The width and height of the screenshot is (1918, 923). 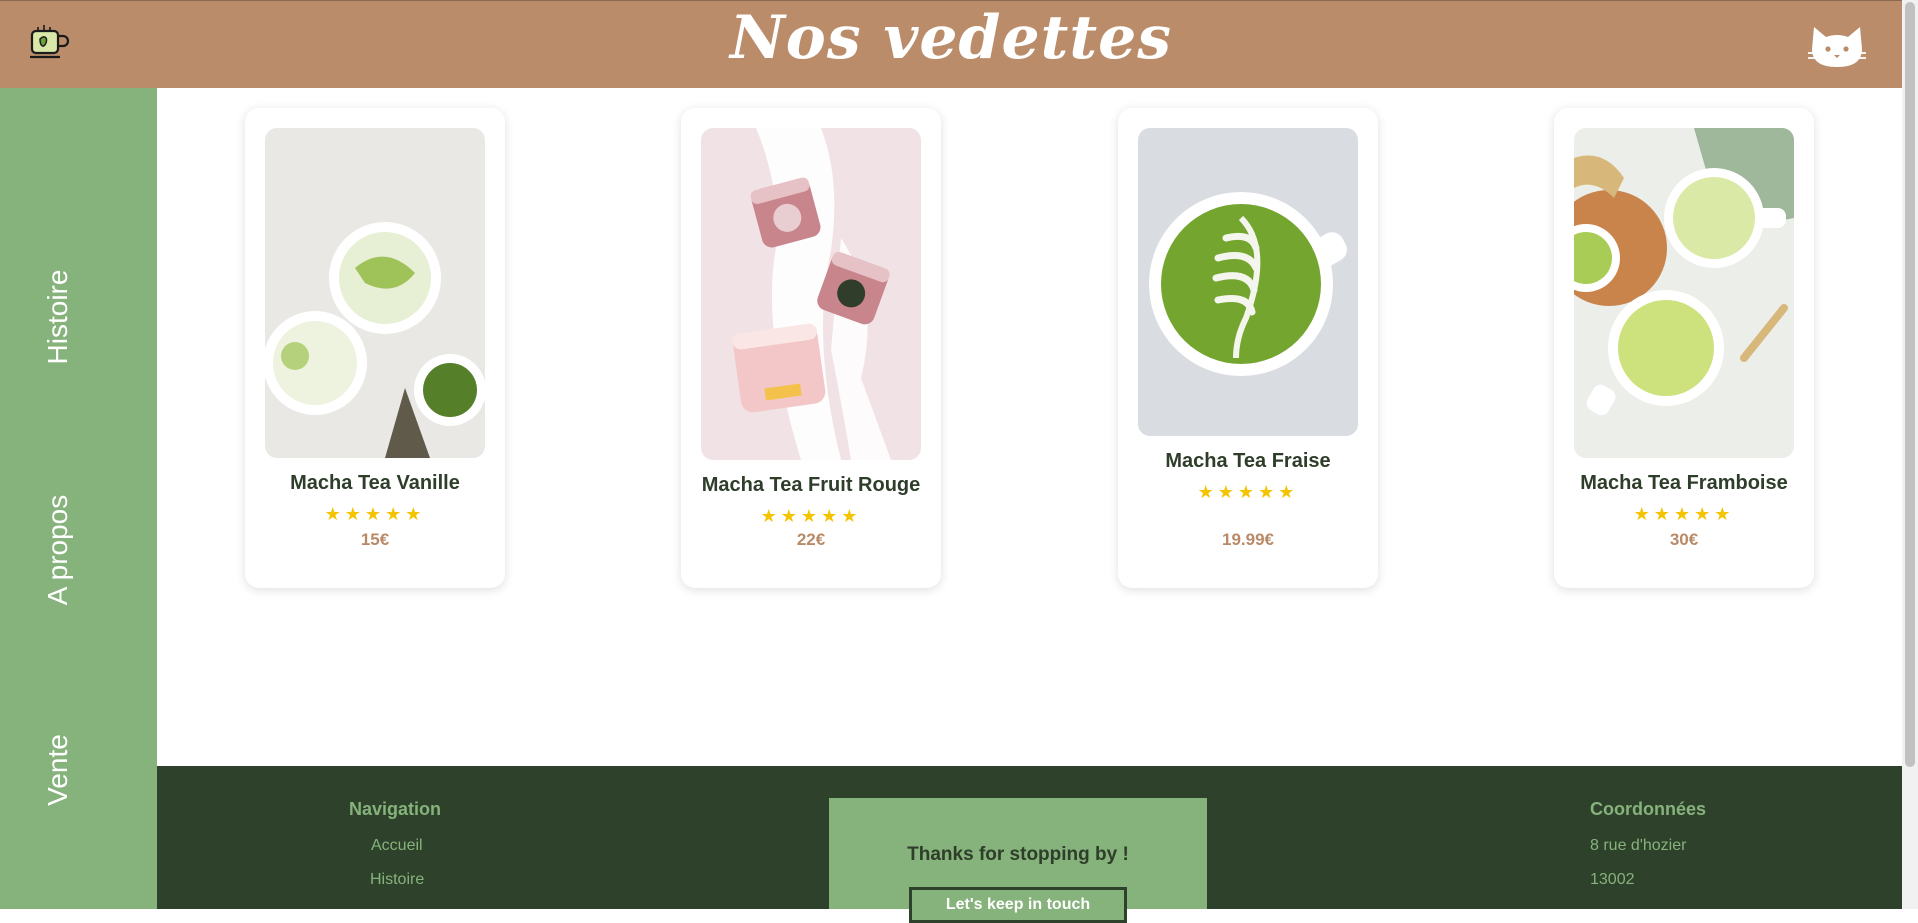 What do you see at coordinates (951, 38) in the screenshot?
I see `page-title: Nos vedettes` at bounding box center [951, 38].